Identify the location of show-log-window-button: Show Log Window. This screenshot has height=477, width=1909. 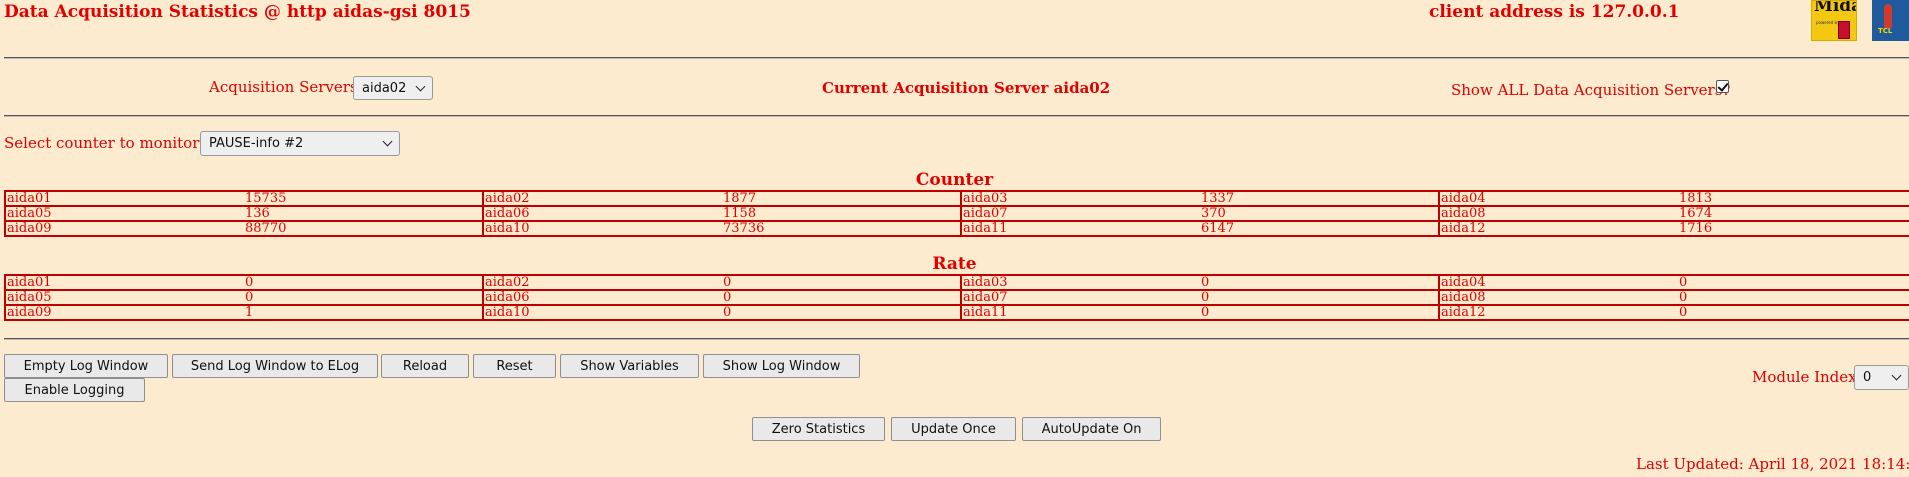
(781, 366).